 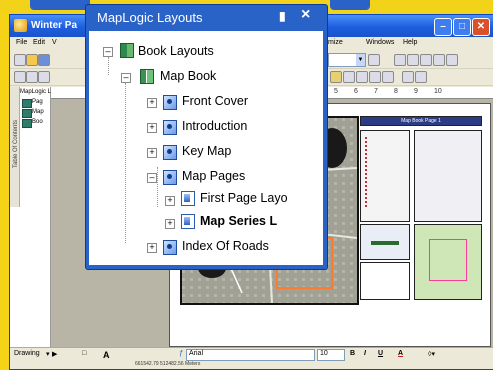 I want to click on menu-file: File, so click(x=21, y=42).